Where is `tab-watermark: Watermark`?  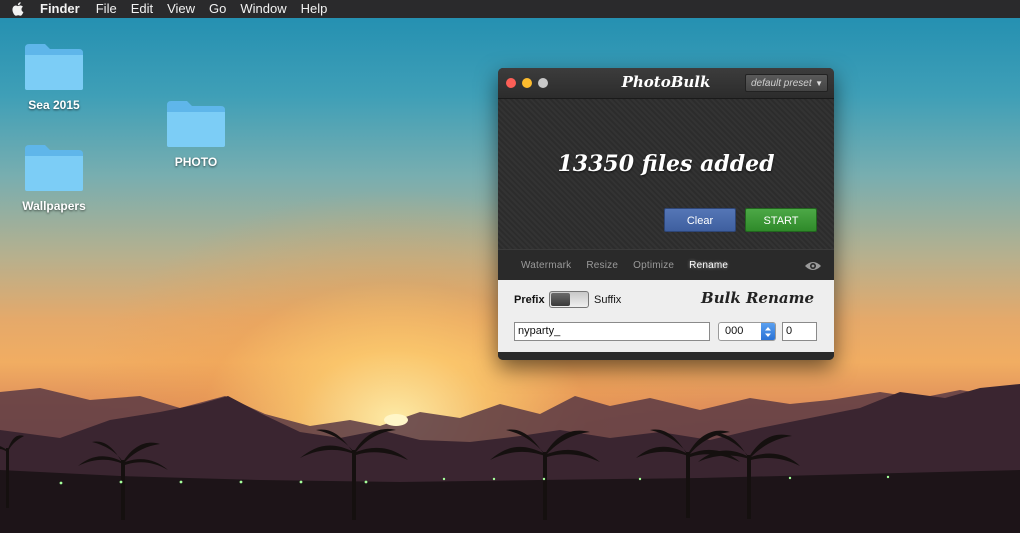 tab-watermark: Watermark is located at coordinates (546, 265).